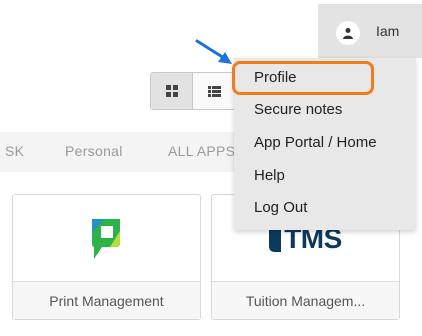 This screenshot has width=422, height=336. I want to click on list-view-icon, so click(214, 91).